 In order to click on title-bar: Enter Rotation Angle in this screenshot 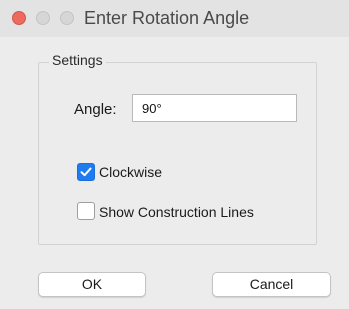, I will do `click(174, 18)`.